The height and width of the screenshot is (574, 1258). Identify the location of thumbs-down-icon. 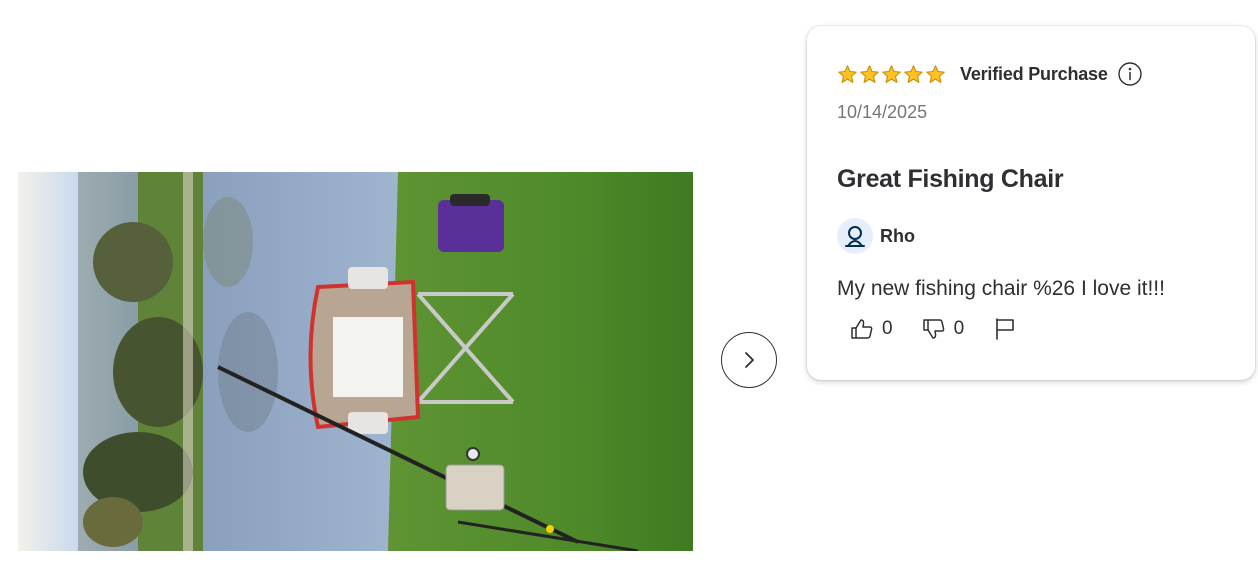
(933, 329).